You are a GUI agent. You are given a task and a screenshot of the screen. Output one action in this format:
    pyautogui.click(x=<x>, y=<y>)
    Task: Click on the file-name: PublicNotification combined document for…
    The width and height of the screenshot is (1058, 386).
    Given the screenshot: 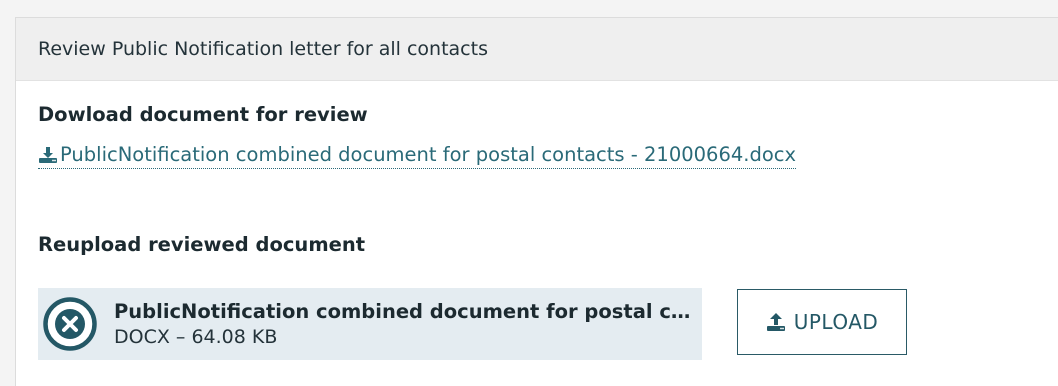 What is the action you would take?
    pyautogui.click(x=404, y=311)
    